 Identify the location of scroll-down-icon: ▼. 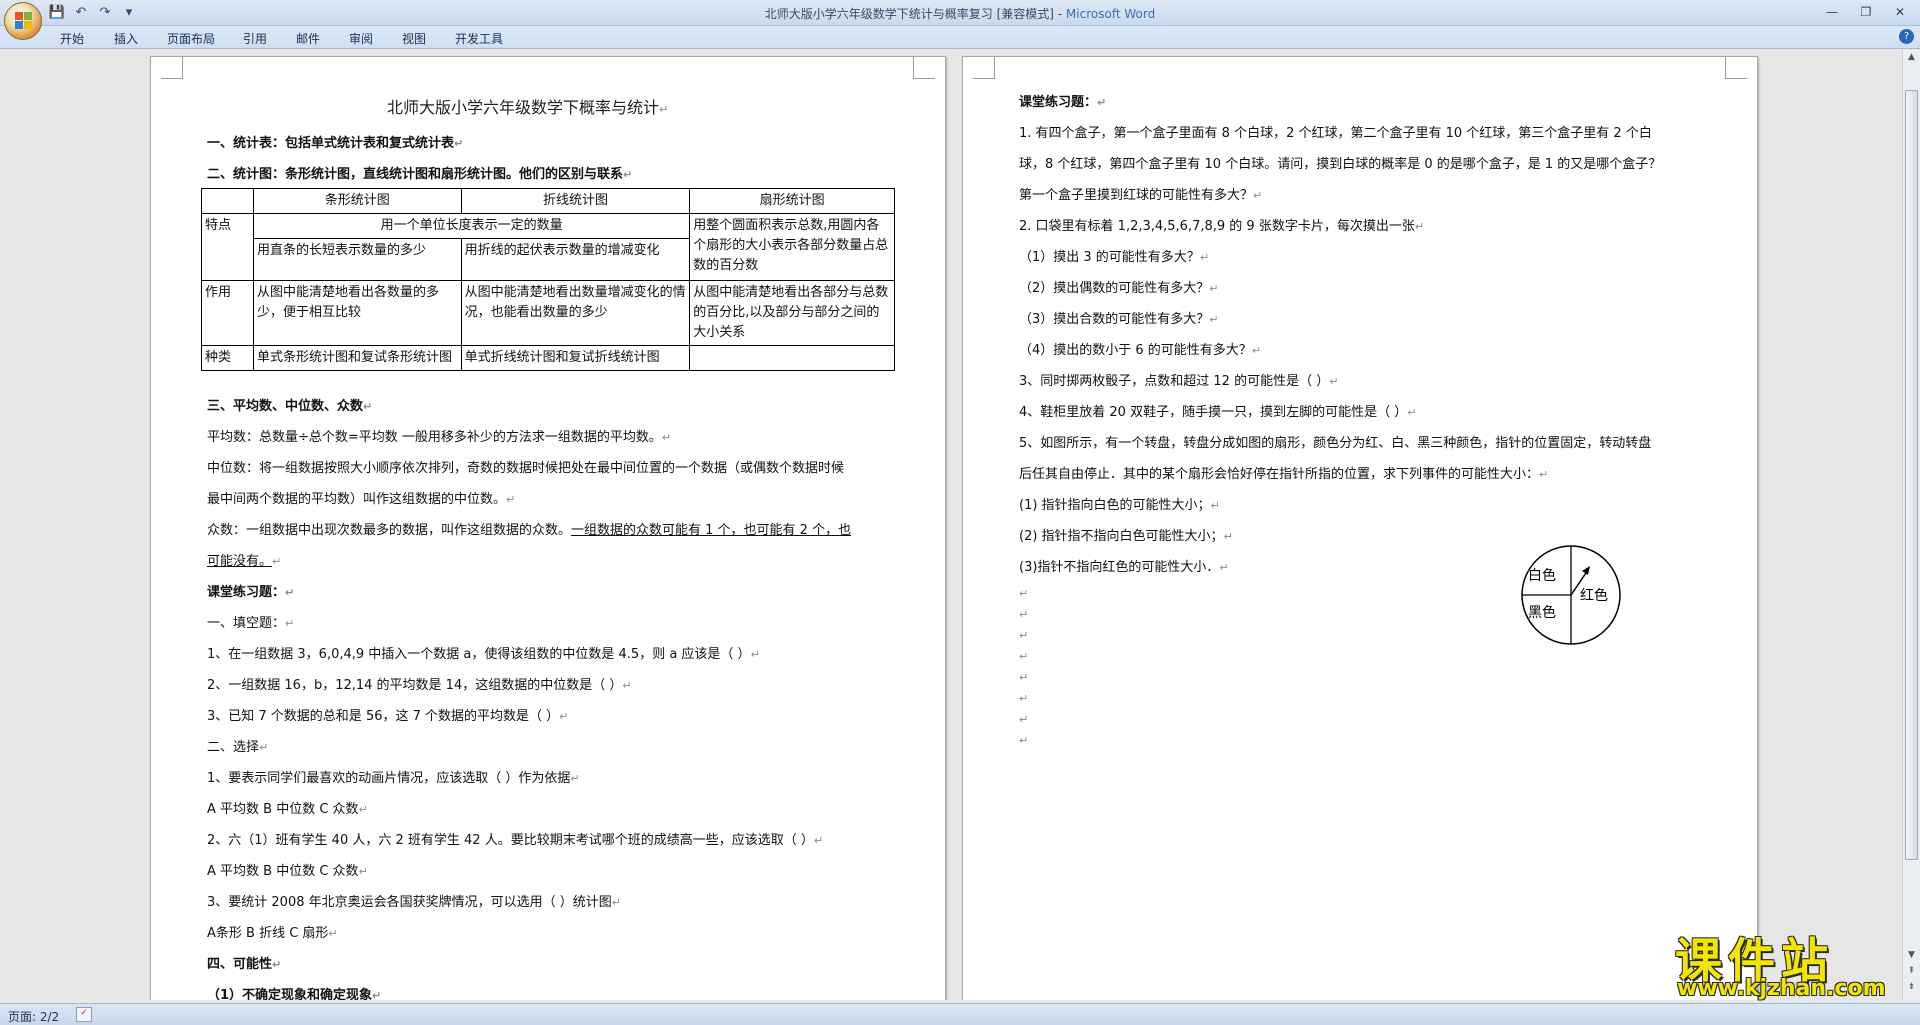
(1911, 957).